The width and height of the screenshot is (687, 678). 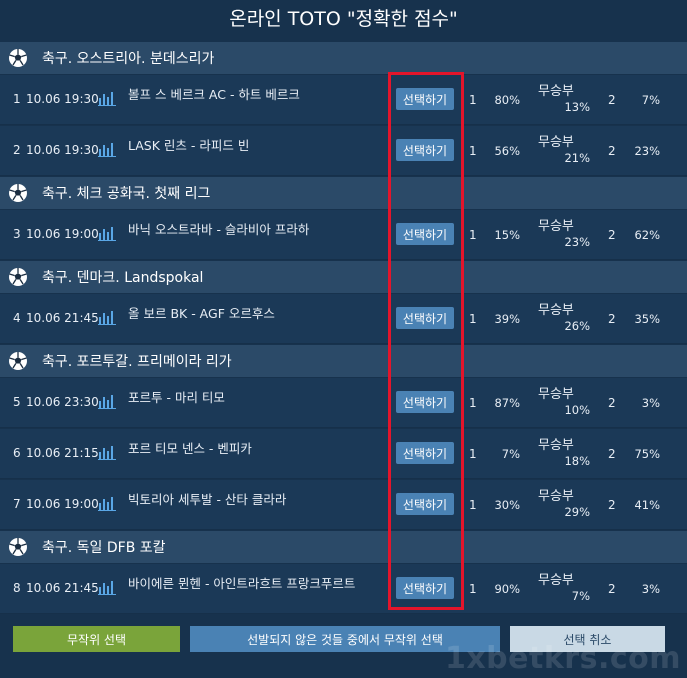 I want to click on league-header: 축구. 덴마크. Landspokal, so click(x=343, y=277).